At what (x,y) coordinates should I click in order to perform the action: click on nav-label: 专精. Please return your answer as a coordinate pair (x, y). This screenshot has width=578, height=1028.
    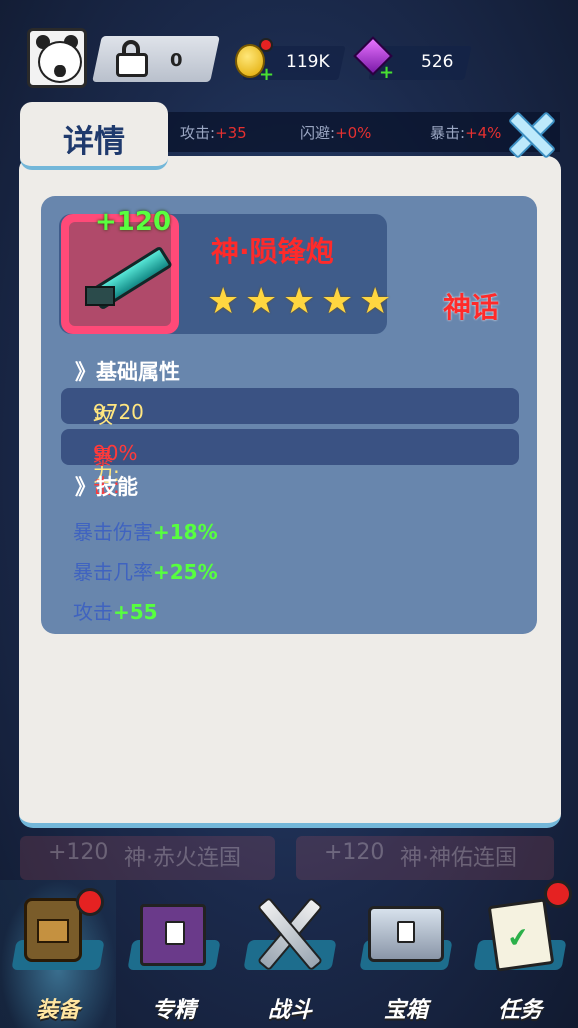
    Looking at the image, I should click on (173, 1010).